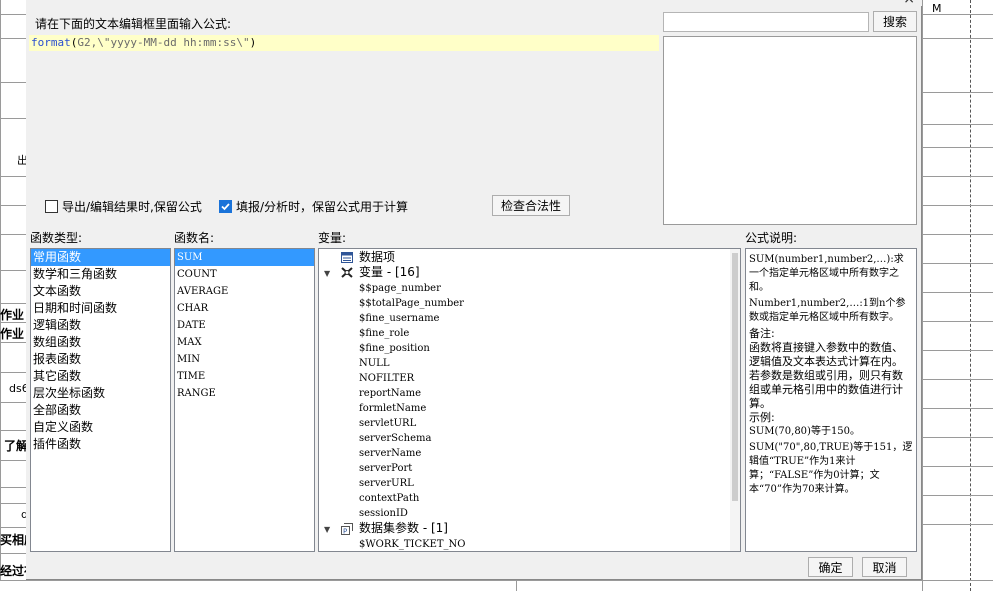 The image size is (993, 591). What do you see at coordinates (519, 272) in the screenshot?
I see `tree-node-variables: ▼ 变量 - [16]` at bounding box center [519, 272].